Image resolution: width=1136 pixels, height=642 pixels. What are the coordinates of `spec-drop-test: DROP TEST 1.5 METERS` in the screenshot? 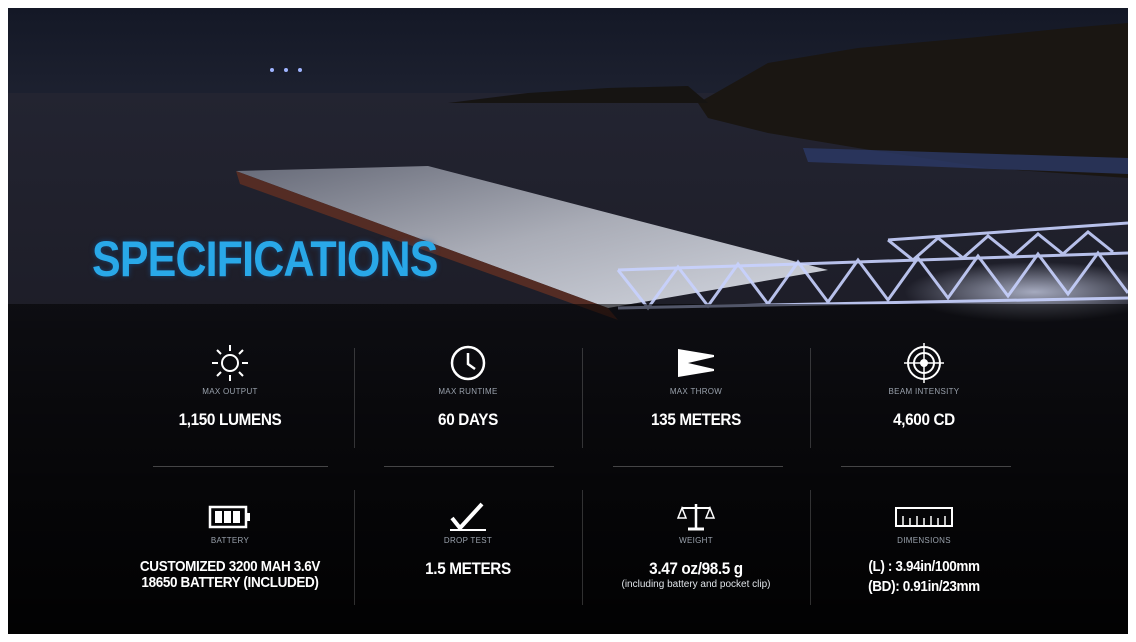 It's located at (468, 540).